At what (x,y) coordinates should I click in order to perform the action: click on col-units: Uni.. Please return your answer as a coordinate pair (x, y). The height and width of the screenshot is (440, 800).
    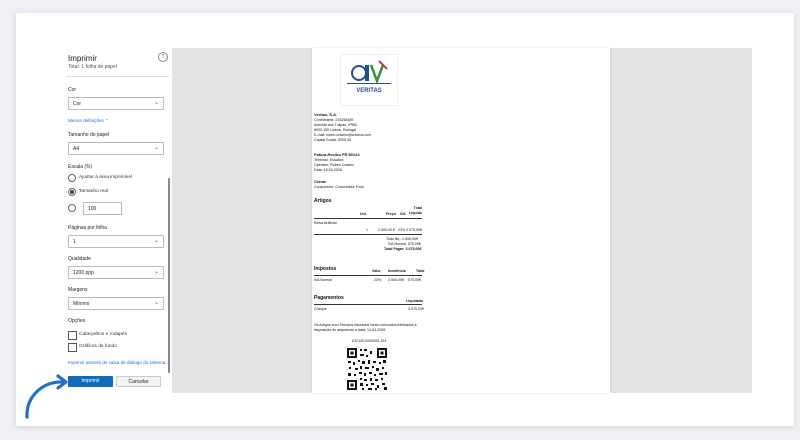
    Looking at the image, I should click on (363, 214).